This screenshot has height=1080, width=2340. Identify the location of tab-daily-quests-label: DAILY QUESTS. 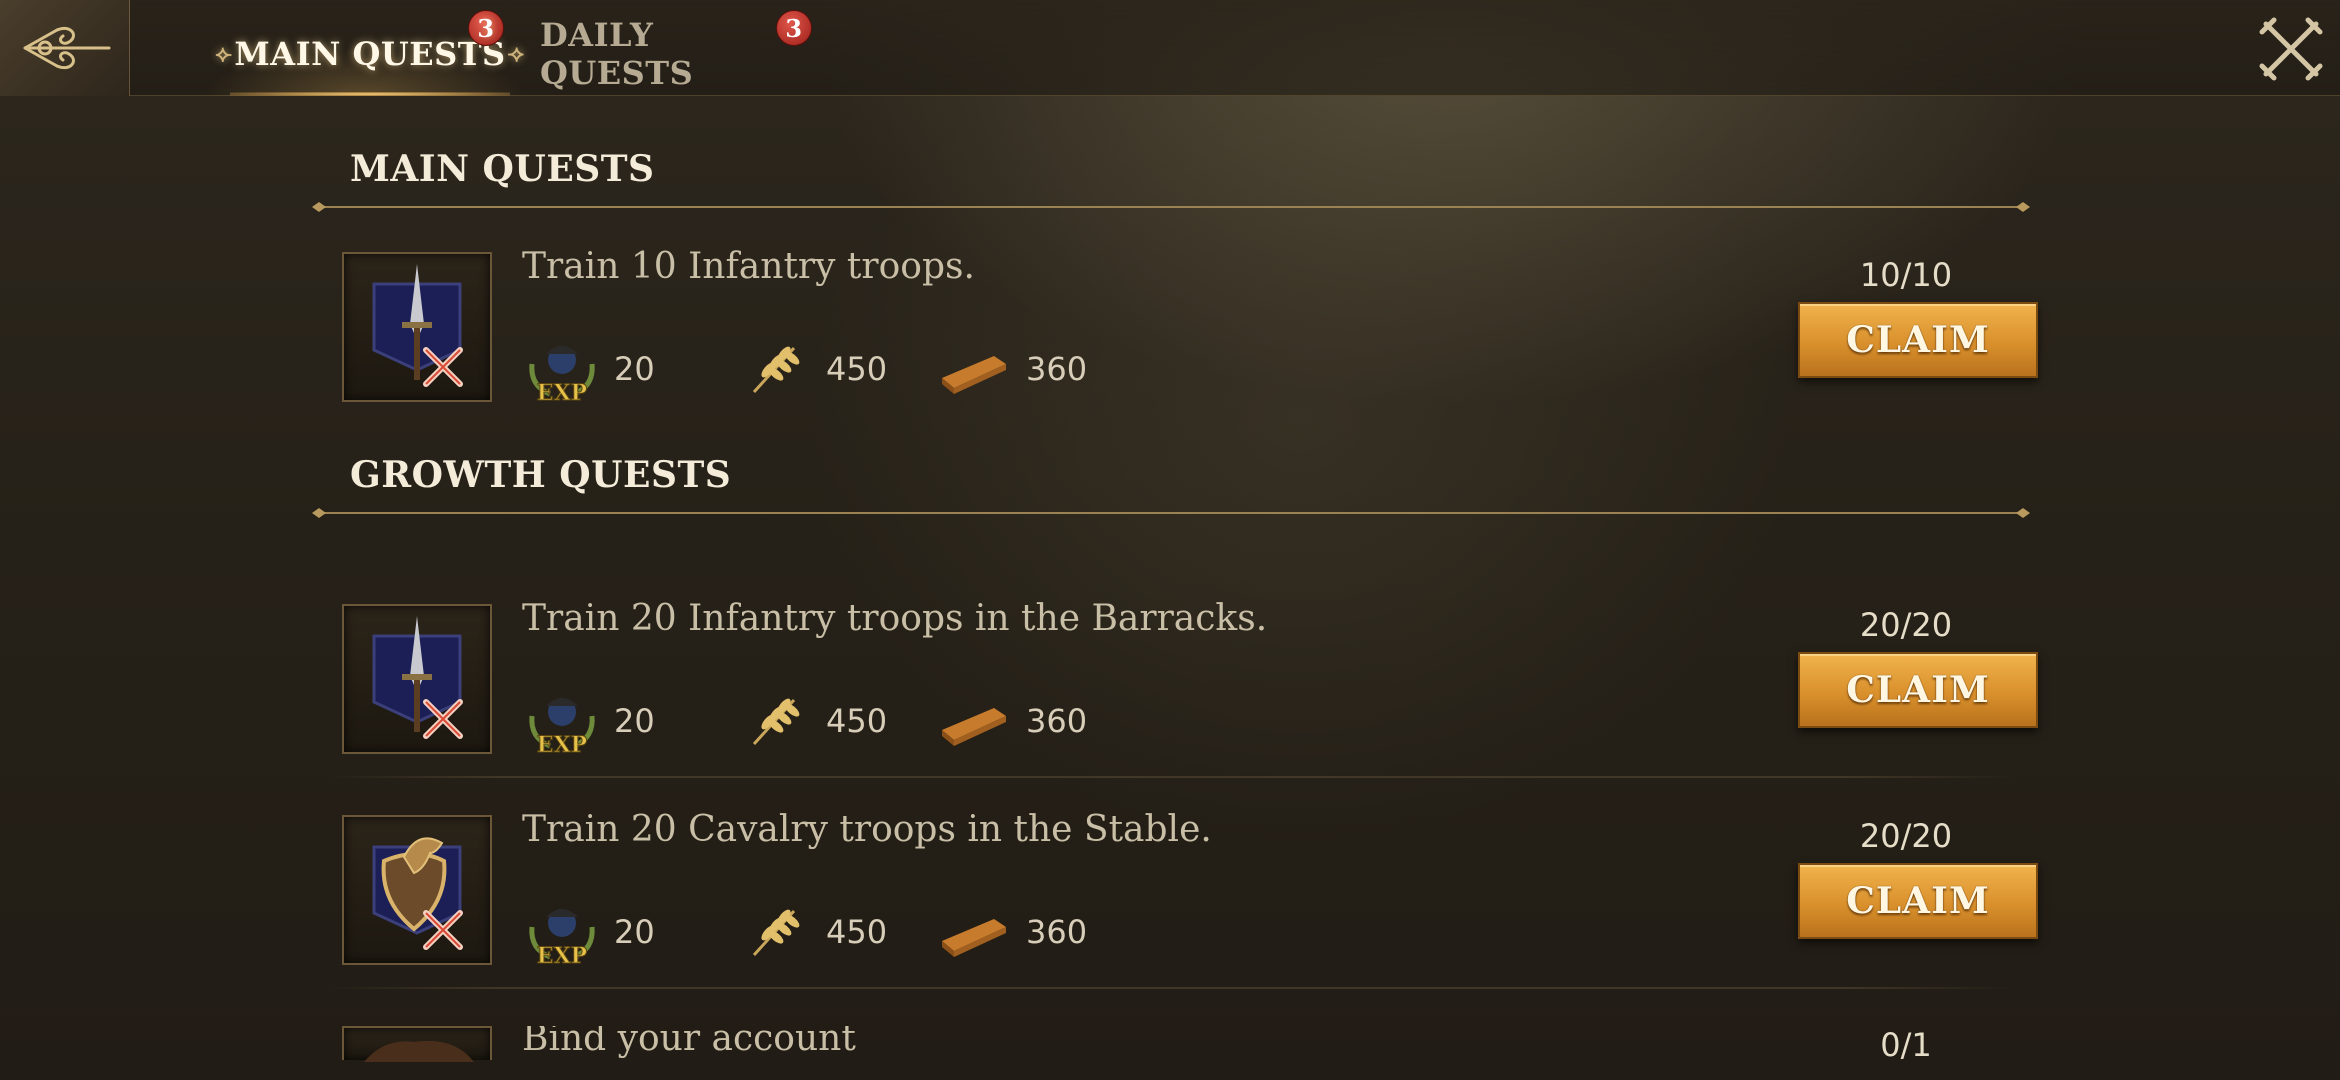
(617, 54).